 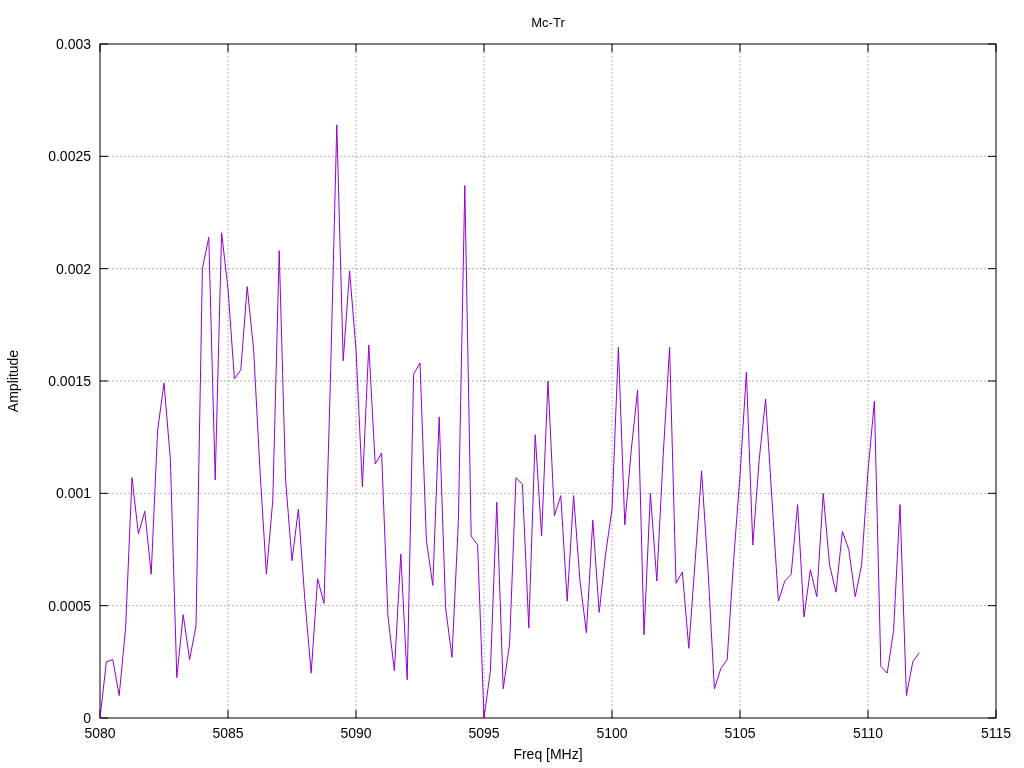 What do you see at coordinates (100, 733) in the screenshot?
I see `x-tick-label: 5080` at bounding box center [100, 733].